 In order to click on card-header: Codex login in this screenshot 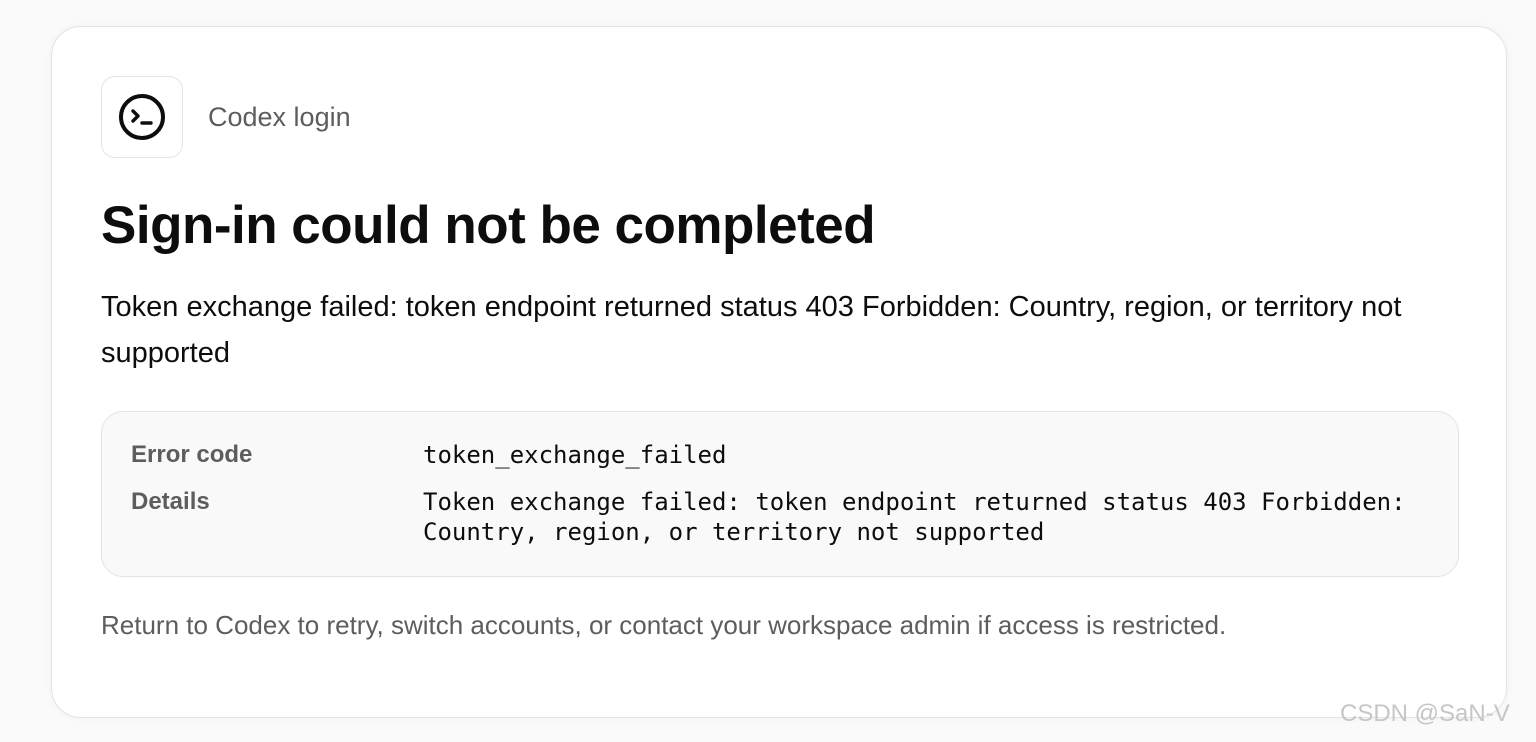, I will do `click(226, 117)`.